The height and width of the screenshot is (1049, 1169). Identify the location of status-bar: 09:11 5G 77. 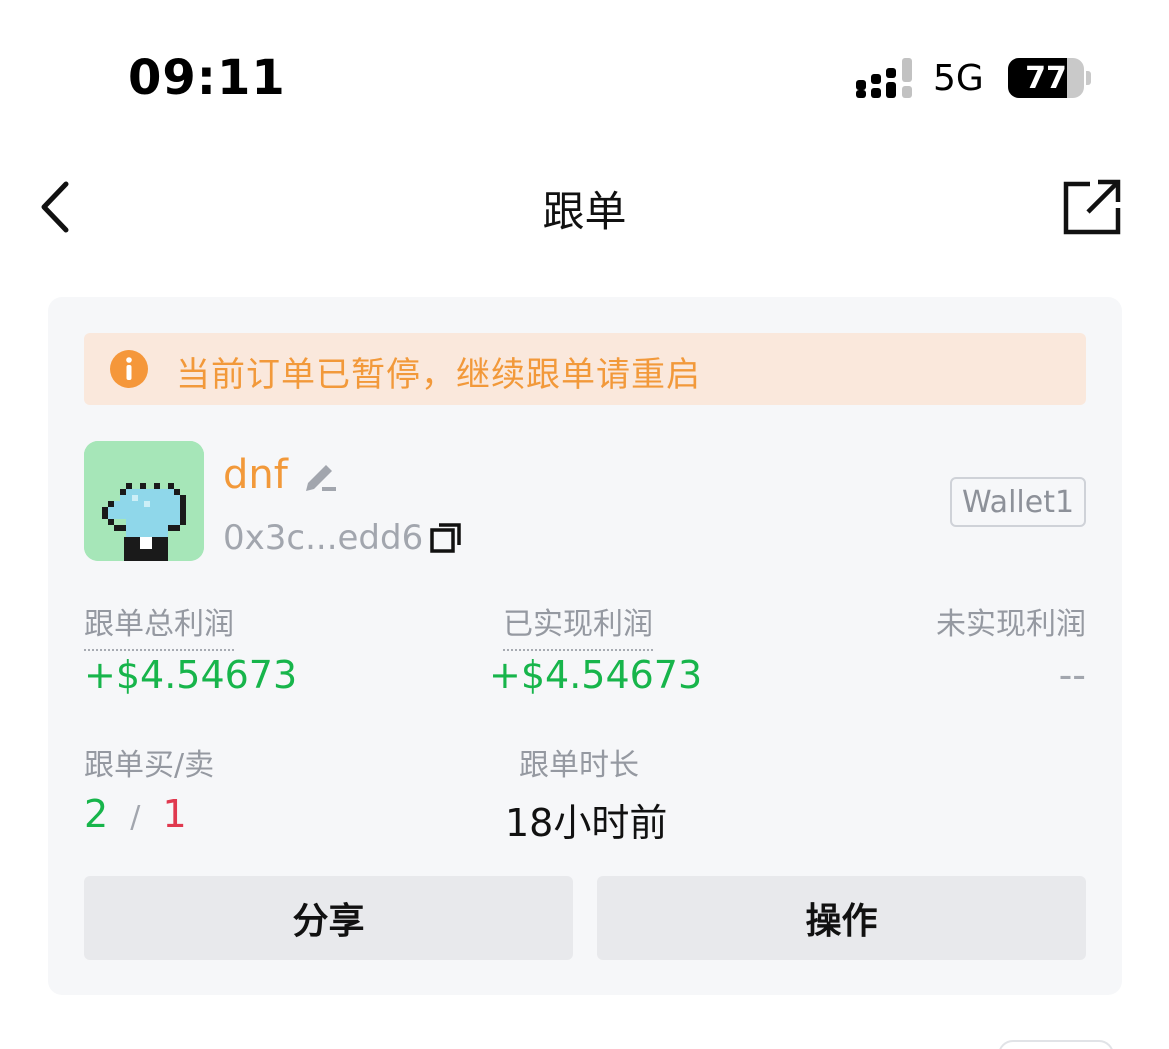
(584, 75).